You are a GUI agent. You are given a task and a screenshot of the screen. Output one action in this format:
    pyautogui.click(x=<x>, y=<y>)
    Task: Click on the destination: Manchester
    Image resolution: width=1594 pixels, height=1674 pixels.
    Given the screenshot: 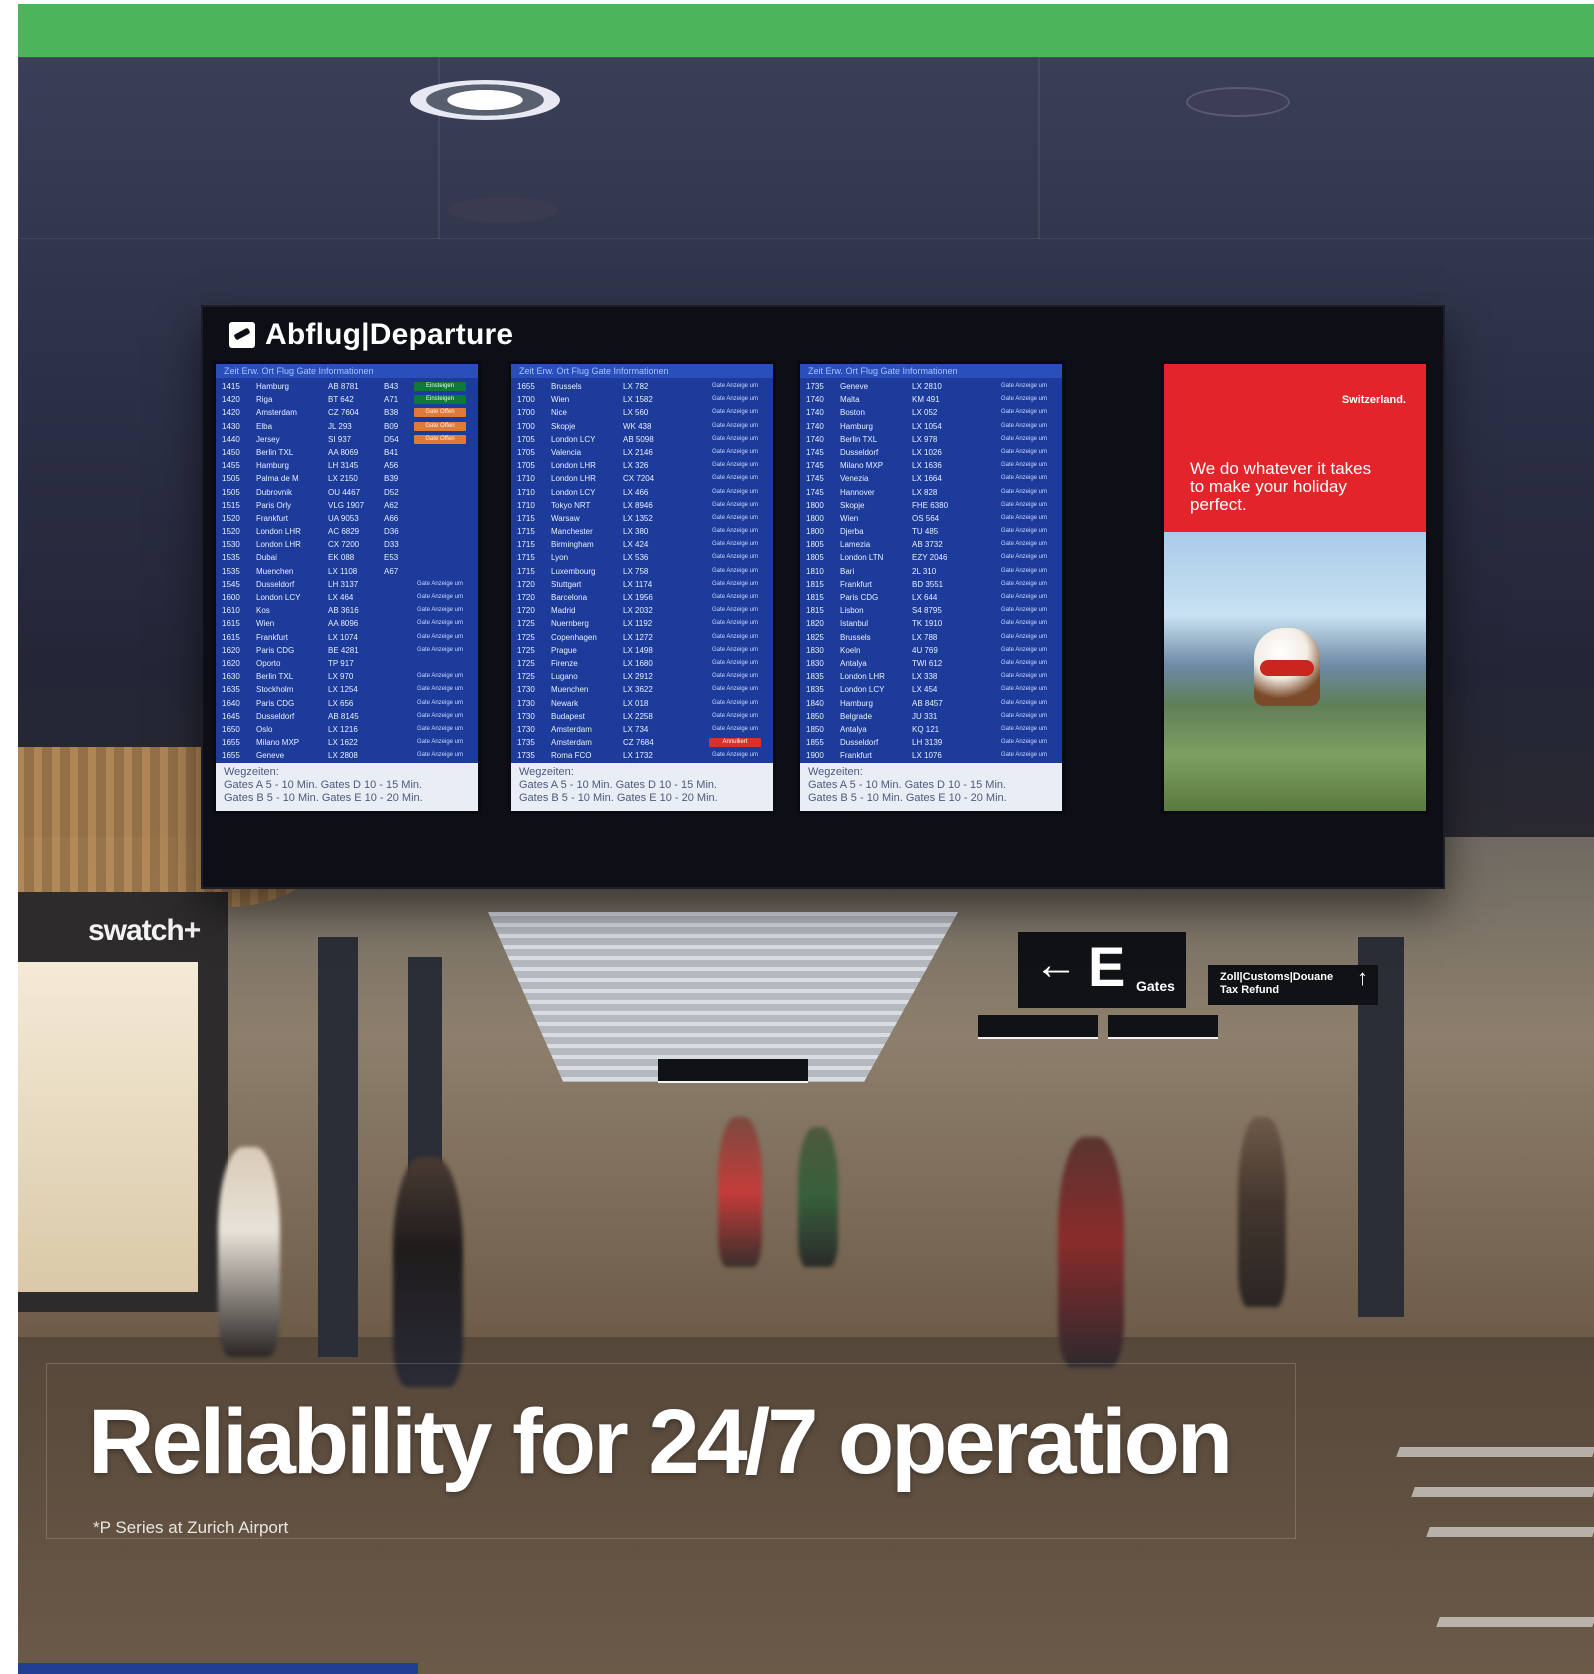 What is the action you would take?
    pyautogui.click(x=572, y=532)
    